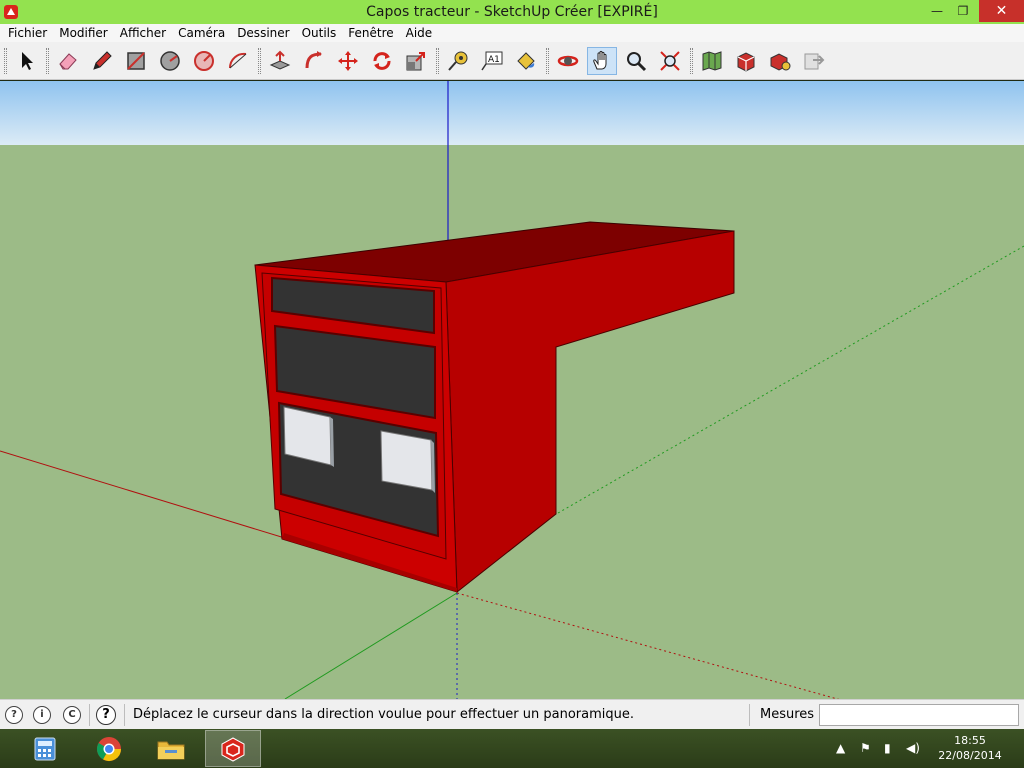 The height and width of the screenshot is (768, 1024). Describe the element at coordinates (865, 748) in the screenshot. I see `flag-icon: ⚑` at that location.